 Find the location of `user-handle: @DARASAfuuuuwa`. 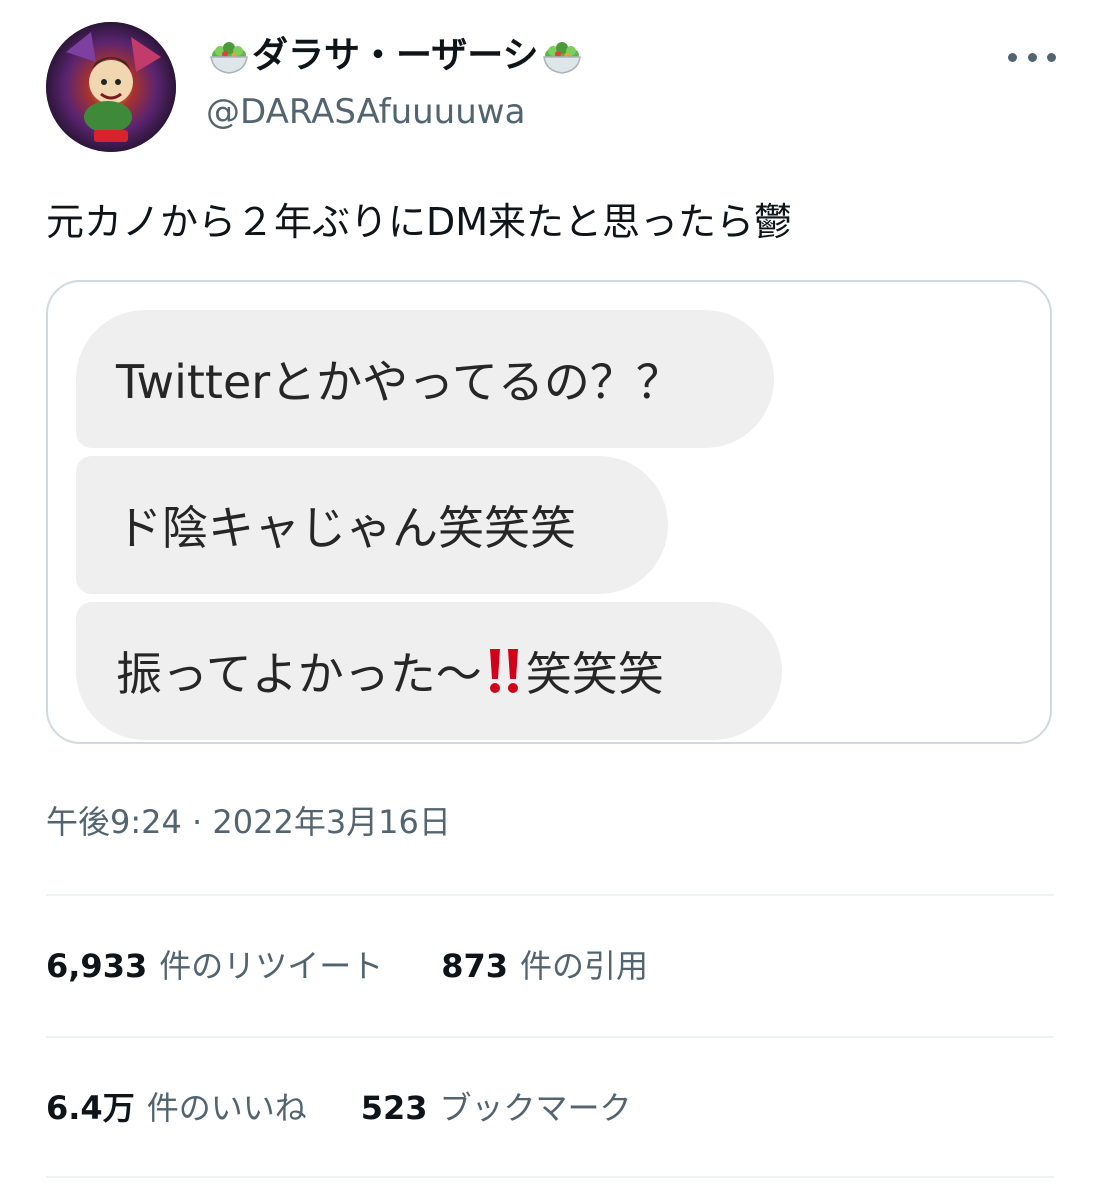

user-handle: @DARASAfuuuuwa is located at coordinates (395, 112).